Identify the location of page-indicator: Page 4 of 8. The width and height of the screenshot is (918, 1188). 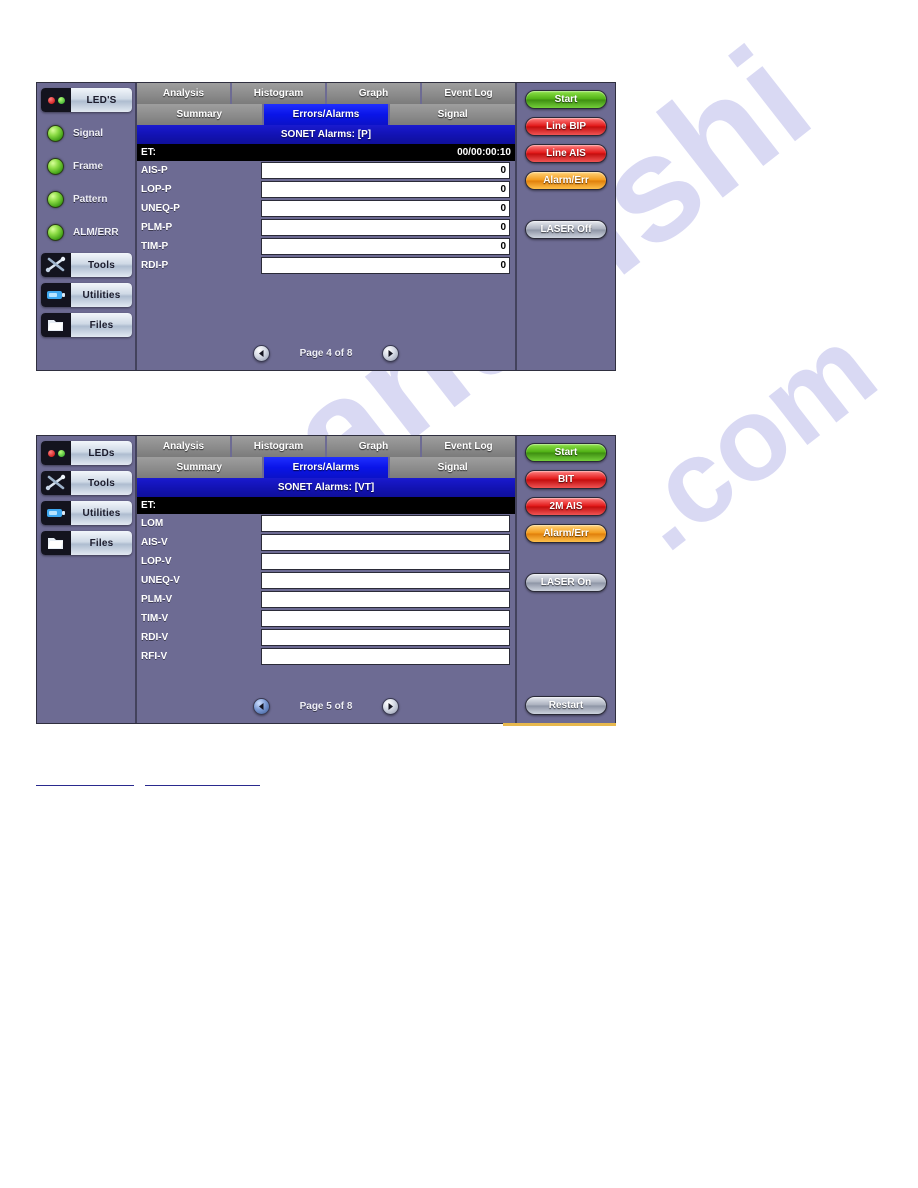
(326, 353).